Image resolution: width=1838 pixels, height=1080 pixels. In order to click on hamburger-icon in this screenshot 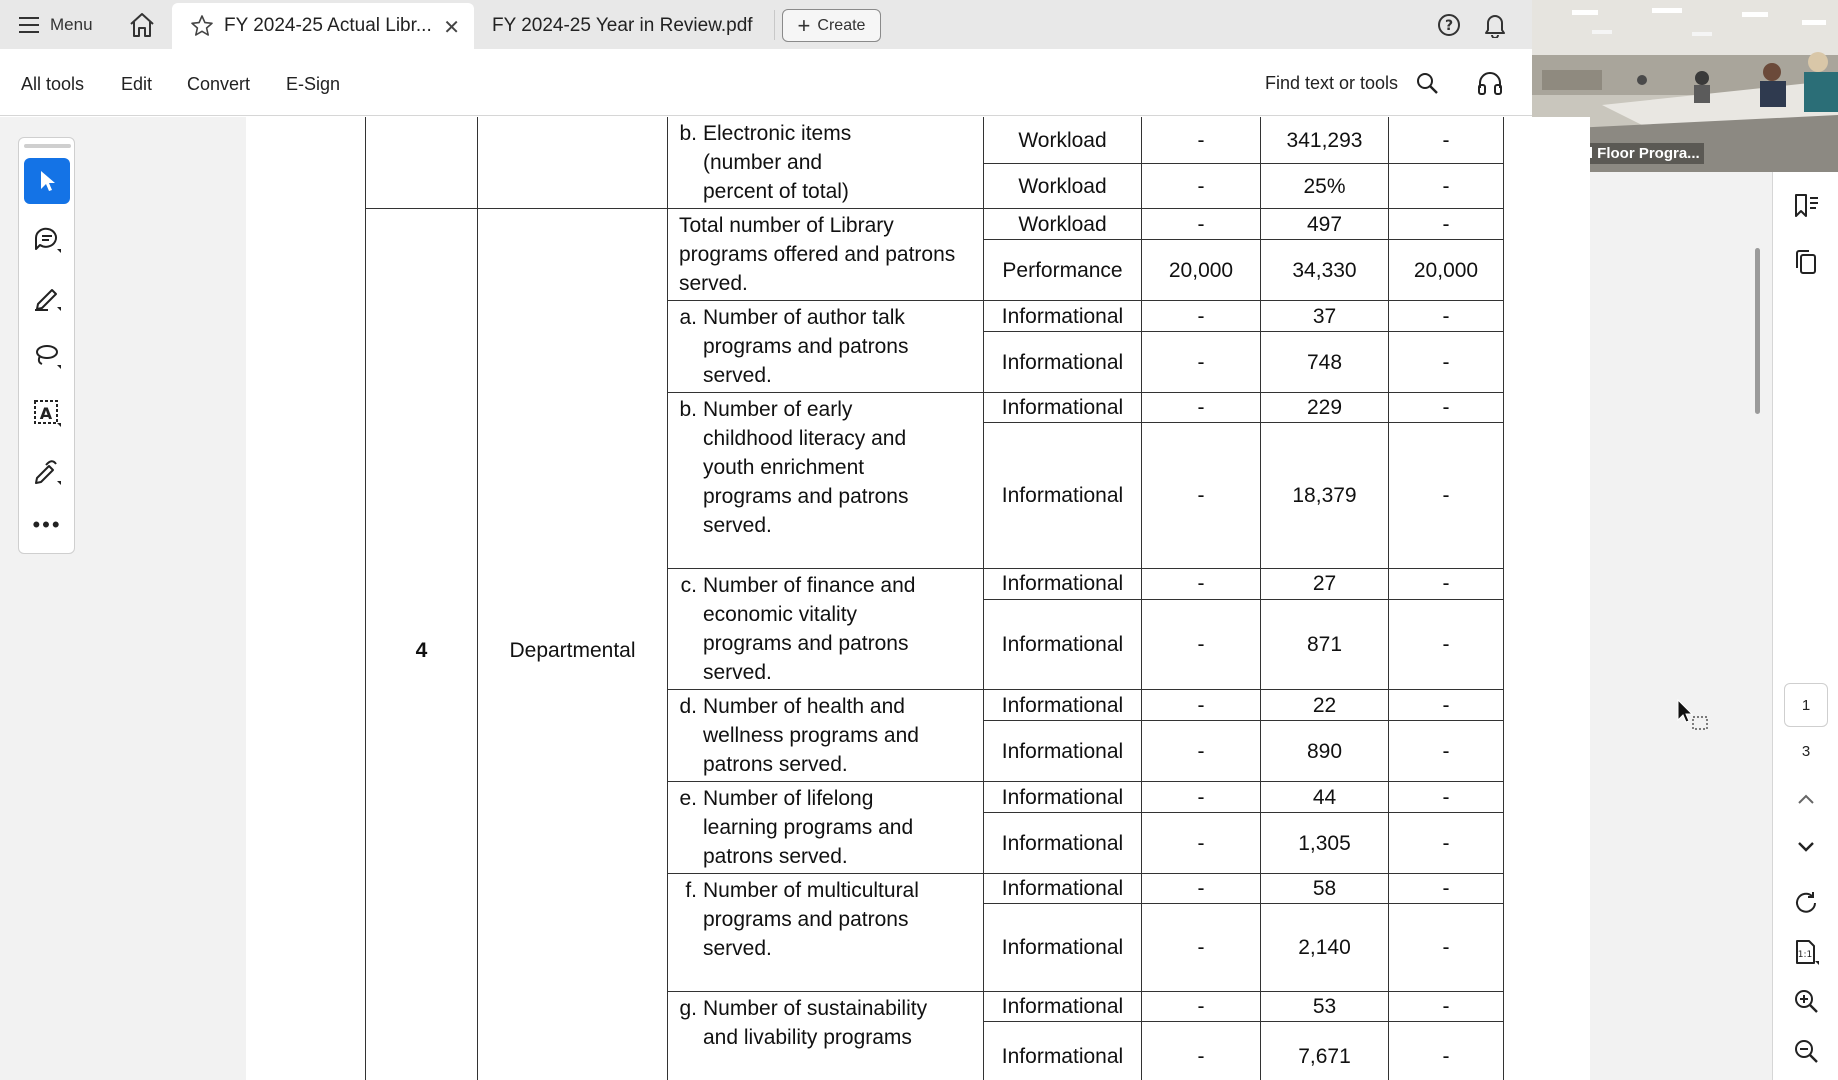, I will do `click(29, 24)`.